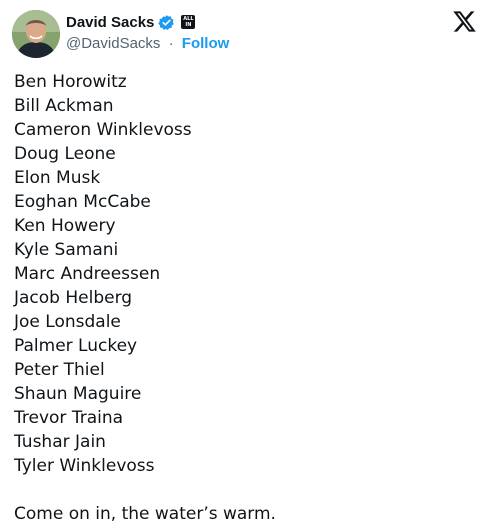  What do you see at coordinates (113, 43) in the screenshot?
I see `author-handle: @DavidSacks` at bounding box center [113, 43].